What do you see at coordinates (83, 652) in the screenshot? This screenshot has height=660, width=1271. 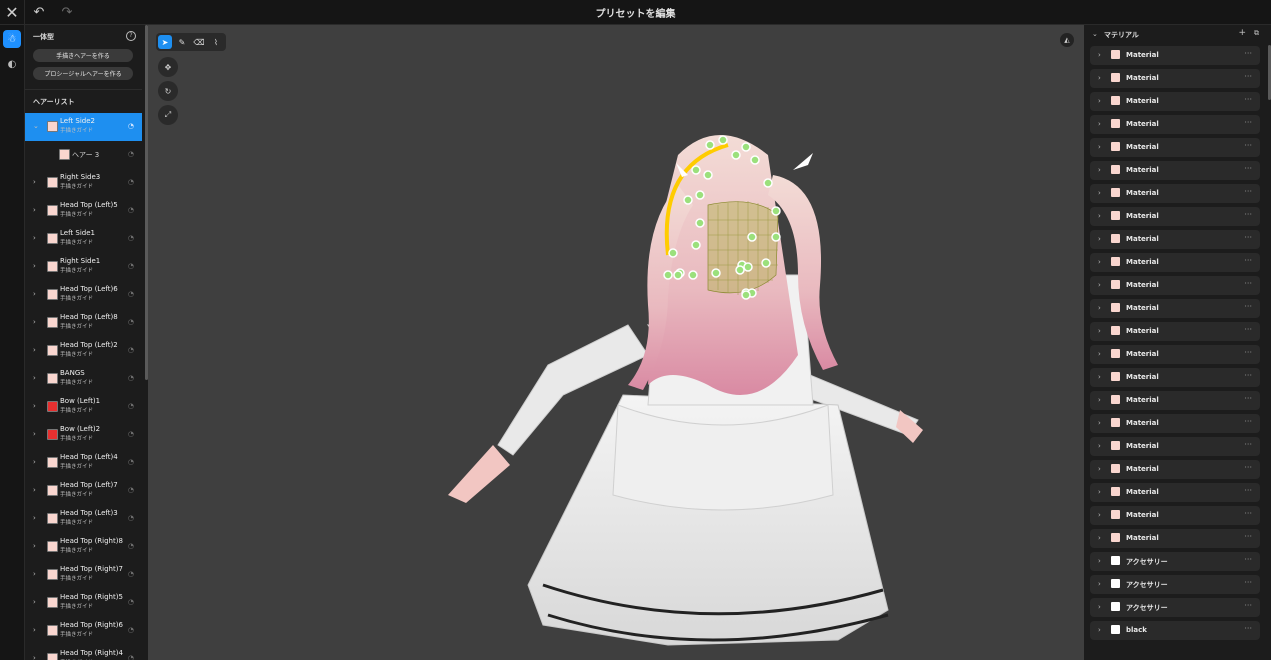 I see `hair-list-item: ›Head Top (Right)4手描きガイド◔` at bounding box center [83, 652].